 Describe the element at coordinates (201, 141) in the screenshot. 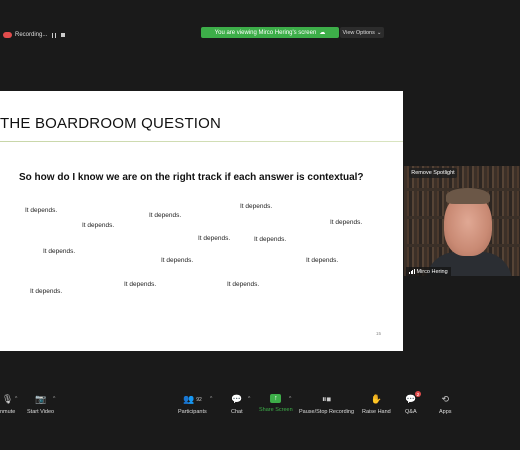

I see `title-divider` at that location.